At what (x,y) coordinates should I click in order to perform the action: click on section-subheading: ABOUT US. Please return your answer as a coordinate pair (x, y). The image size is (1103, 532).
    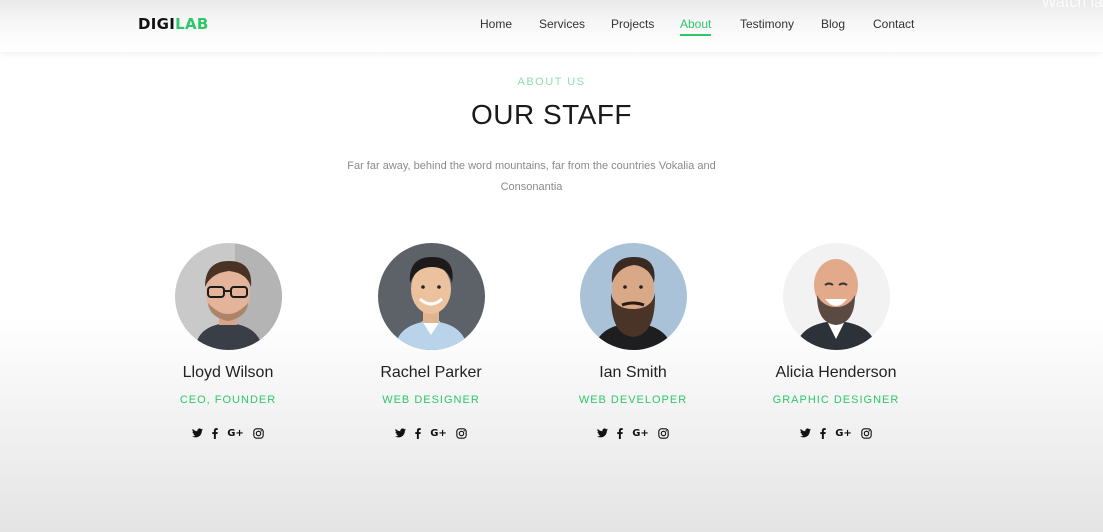
    Looking at the image, I should click on (551, 82).